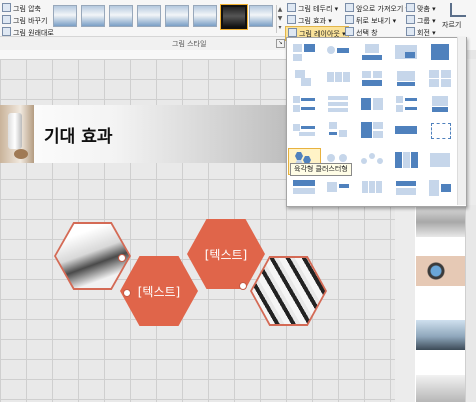  Describe the element at coordinates (6, 19) in the screenshot. I see `change-picture-icon` at that location.